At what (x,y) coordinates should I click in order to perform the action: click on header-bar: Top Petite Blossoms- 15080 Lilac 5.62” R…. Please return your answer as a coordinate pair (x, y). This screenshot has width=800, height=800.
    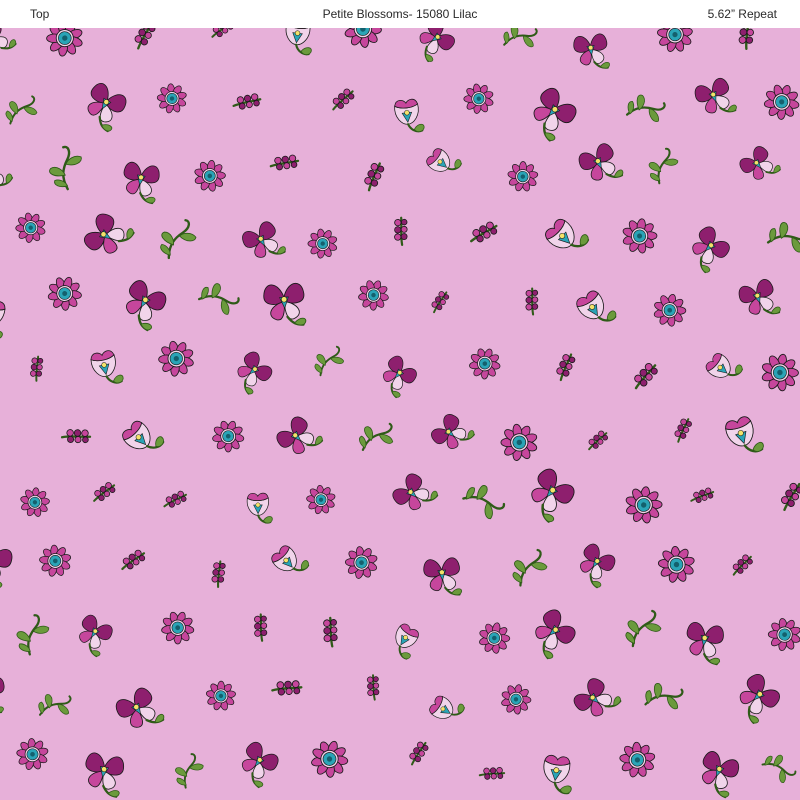
    Looking at the image, I should click on (400, 14).